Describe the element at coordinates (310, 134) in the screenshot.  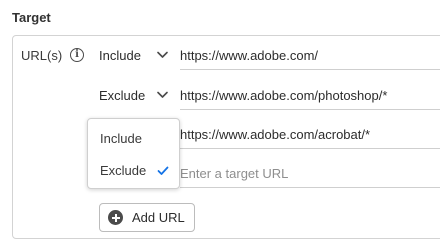
I see `url-input-row-3: https://www.adobe.com/acrobat/*` at that location.